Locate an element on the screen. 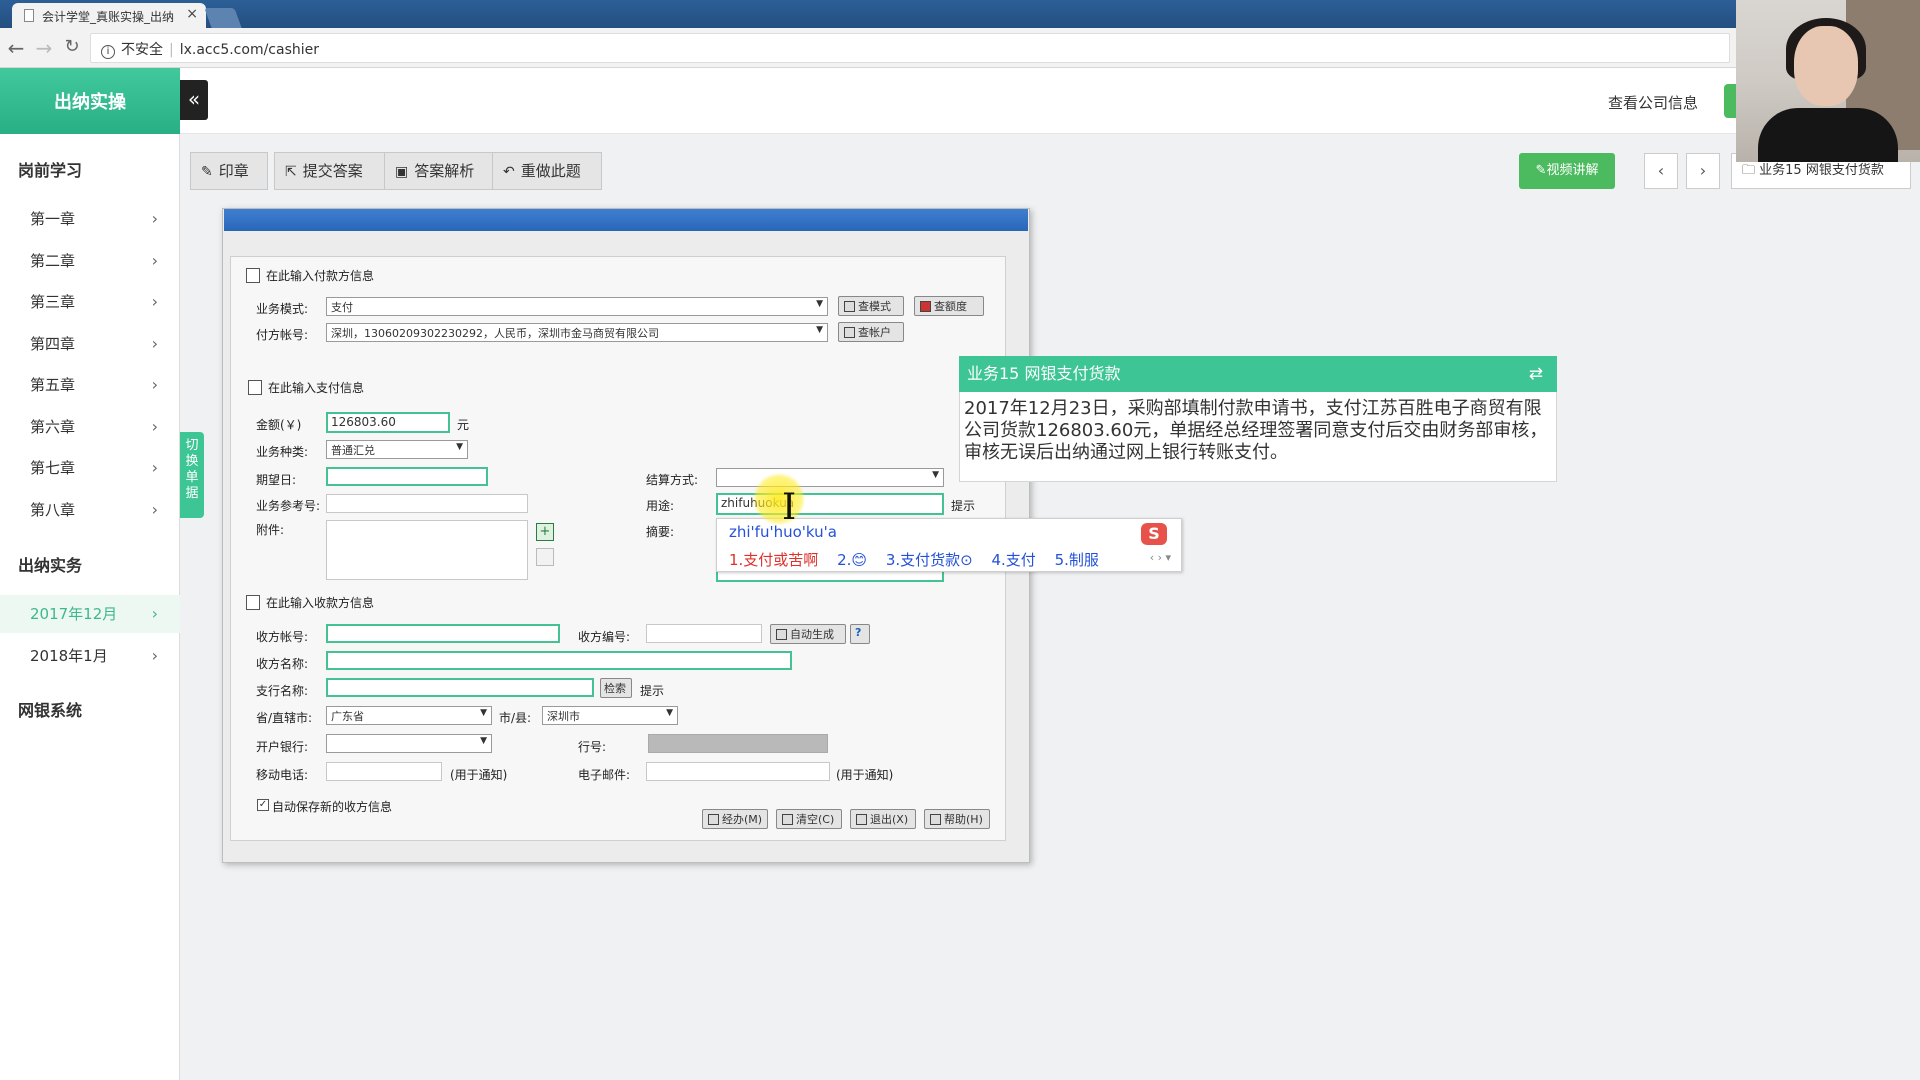 The height and width of the screenshot is (1080, 1920). video-explain-button: ✎视频讲解 is located at coordinates (1567, 171).